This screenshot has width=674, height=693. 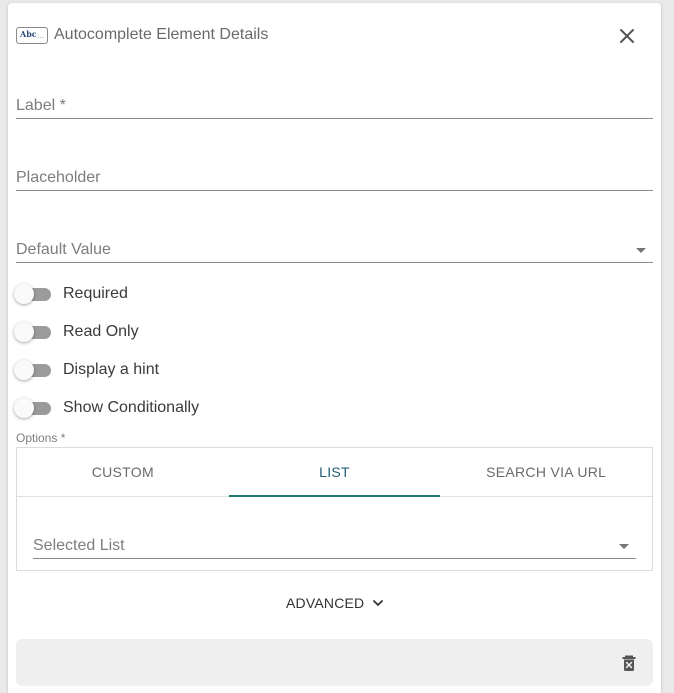 I want to click on tab-custom: CUSTOM, so click(x=123, y=472).